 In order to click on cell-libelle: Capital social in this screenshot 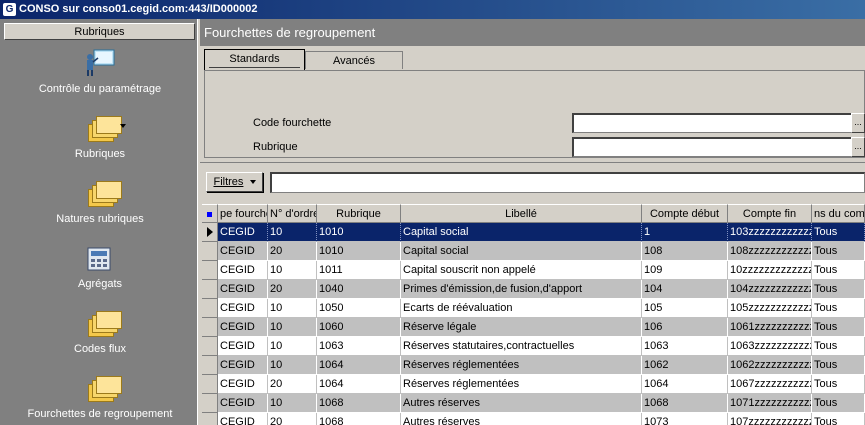, I will do `click(521, 251)`.